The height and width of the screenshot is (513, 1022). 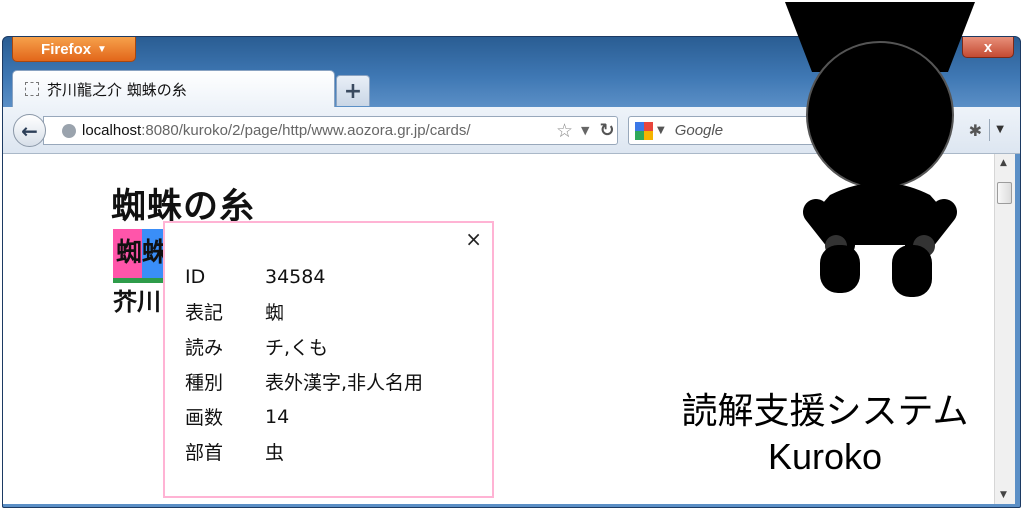 What do you see at coordinates (142, 253) in the screenshot?
I see `highlighted-word-text: 蜘蛛` at bounding box center [142, 253].